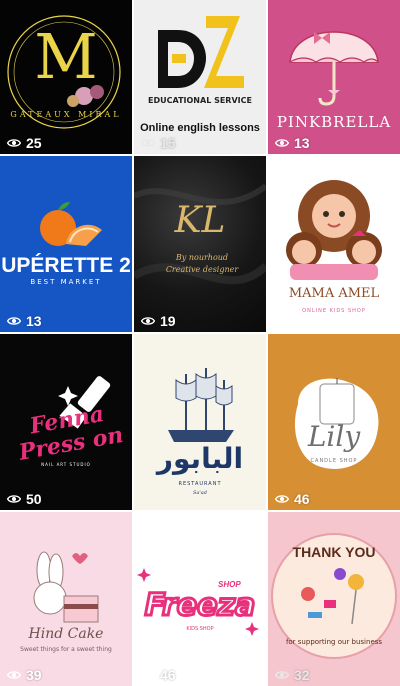 This screenshot has height=686, width=400. I want to click on post-tile-mama-amel: MAMA AMEL ONLINE KIDS SHOP, so click(334, 244).